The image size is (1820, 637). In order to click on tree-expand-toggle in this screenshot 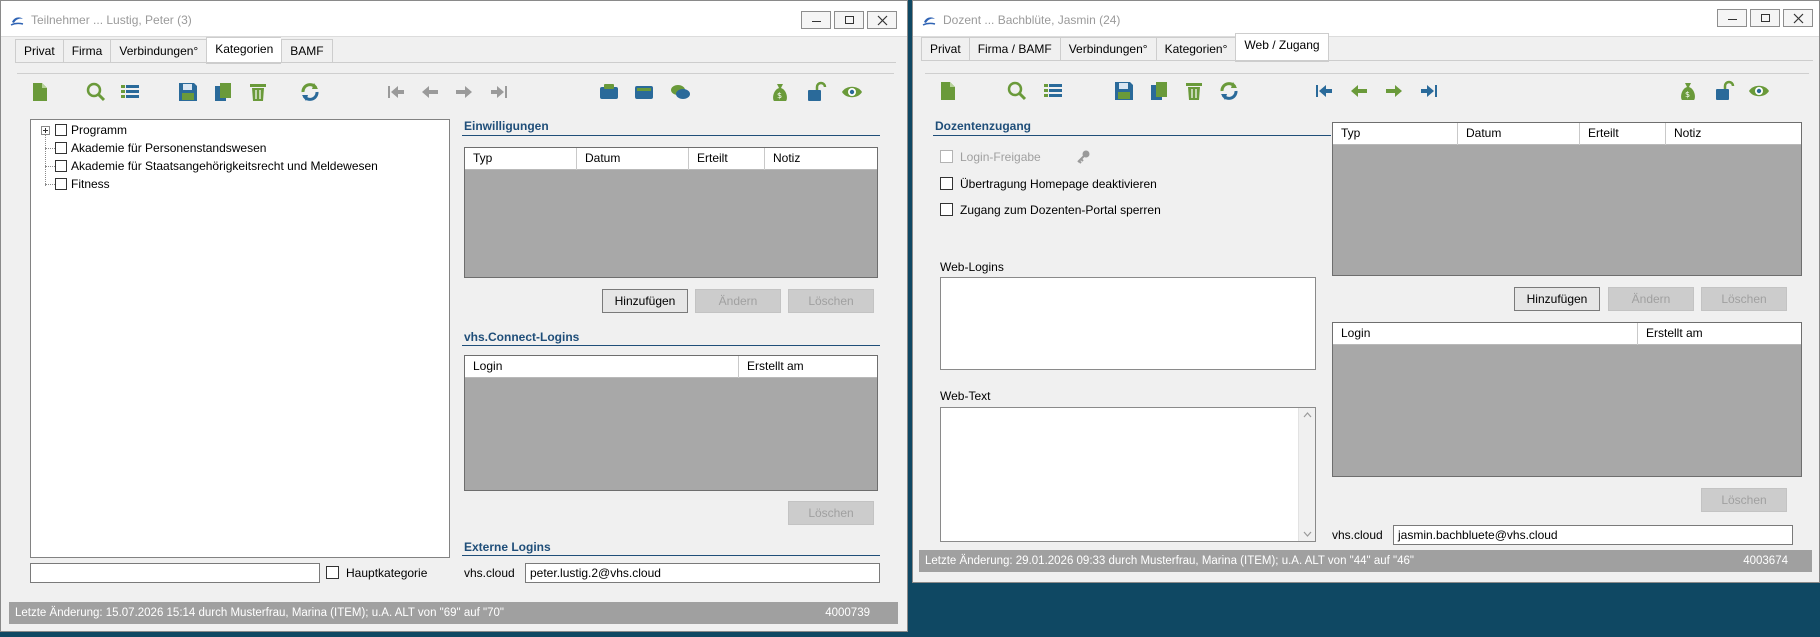, I will do `click(45, 130)`.